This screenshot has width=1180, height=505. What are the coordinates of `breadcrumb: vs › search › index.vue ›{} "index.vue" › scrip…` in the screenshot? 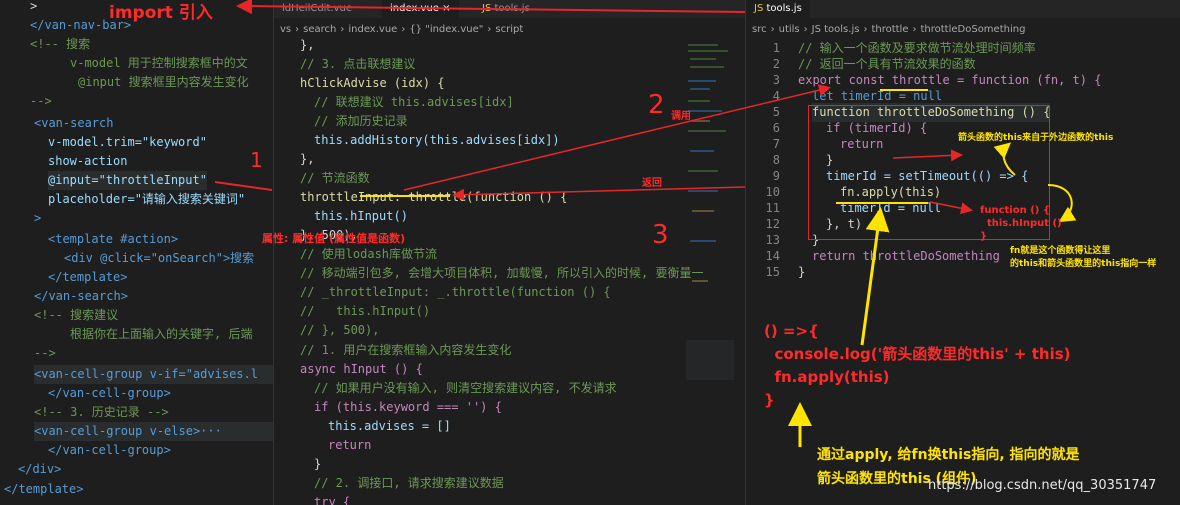 It's located at (402, 29).